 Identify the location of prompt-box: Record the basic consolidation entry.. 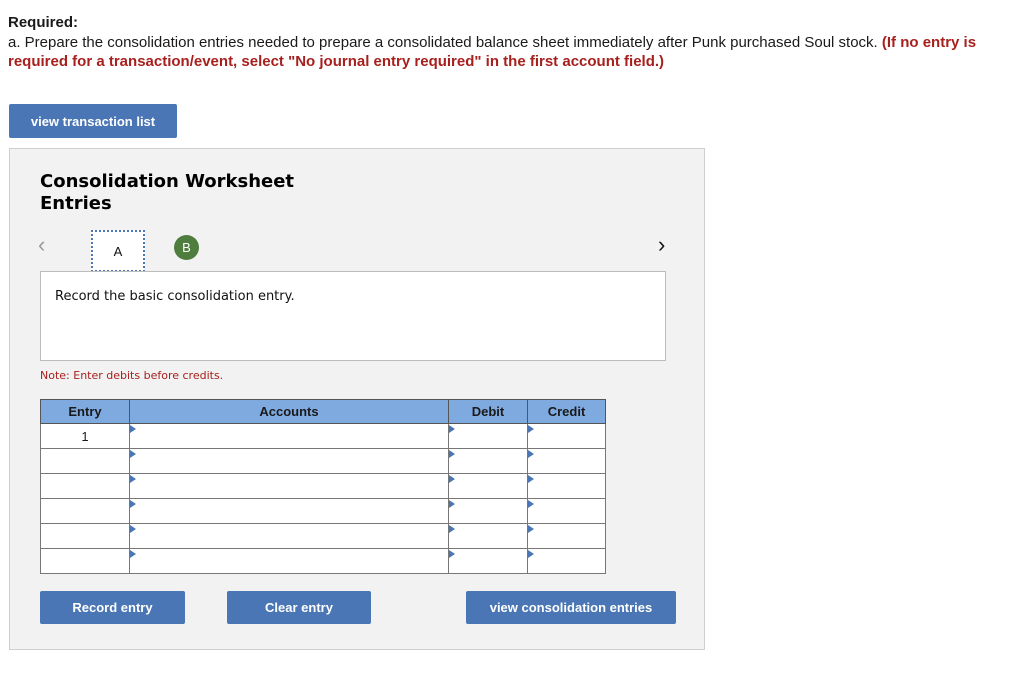
(353, 316).